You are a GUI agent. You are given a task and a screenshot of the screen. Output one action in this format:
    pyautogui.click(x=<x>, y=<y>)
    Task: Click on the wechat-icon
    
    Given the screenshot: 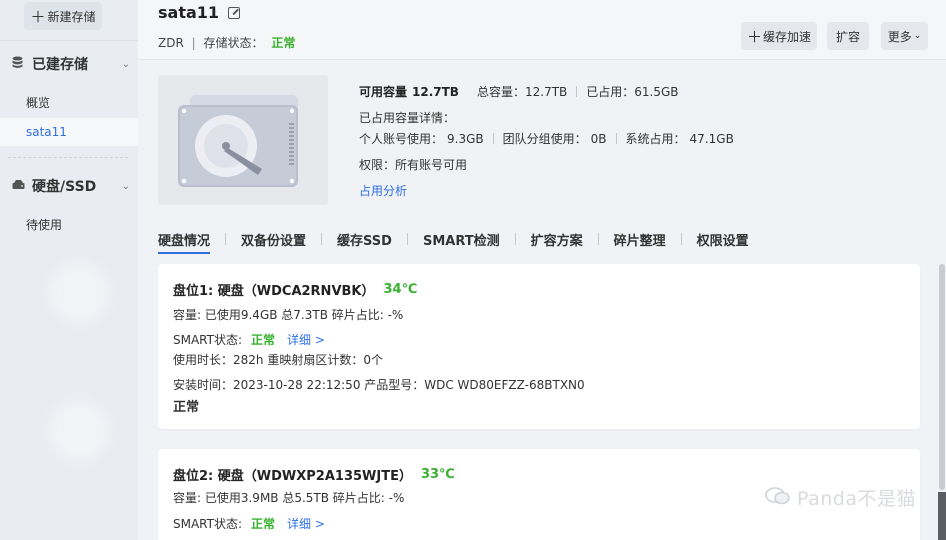 What is the action you would take?
    pyautogui.click(x=778, y=498)
    